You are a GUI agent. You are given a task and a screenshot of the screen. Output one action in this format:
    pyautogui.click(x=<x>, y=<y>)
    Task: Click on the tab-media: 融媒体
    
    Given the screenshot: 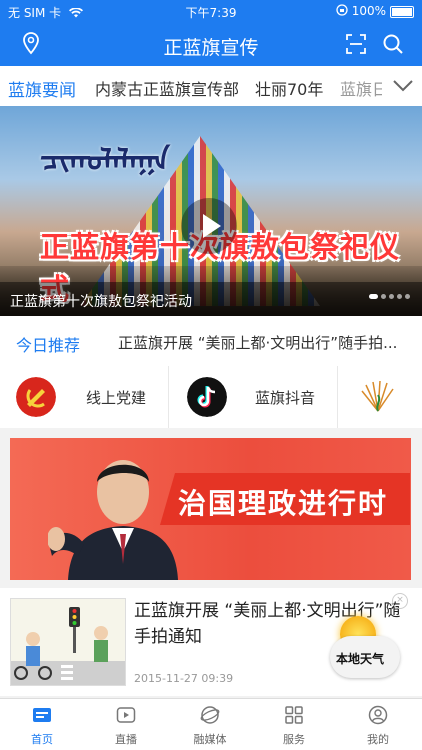 What is the action you would take?
    pyautogui.click(x=210, y=724)
    